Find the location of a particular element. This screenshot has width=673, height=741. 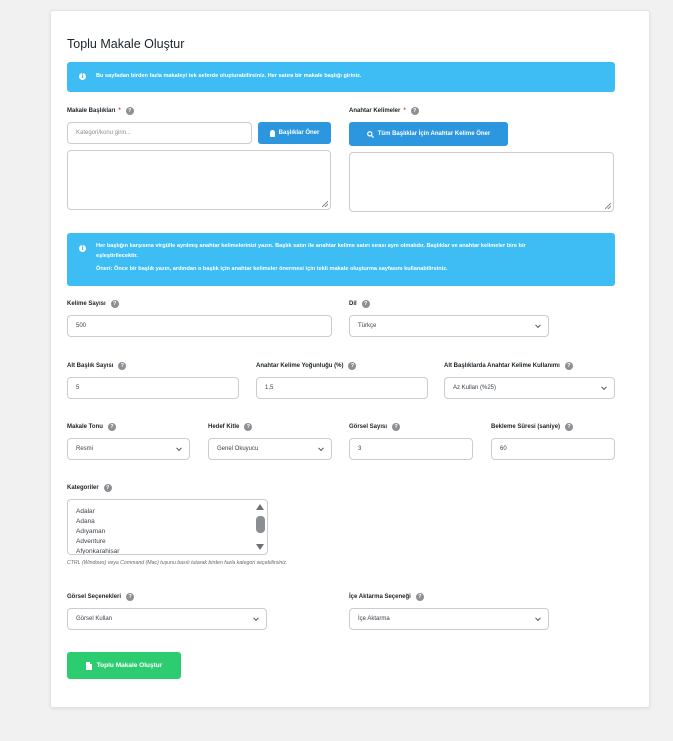

categories-scrollbar is located at coordinates (260, 527).